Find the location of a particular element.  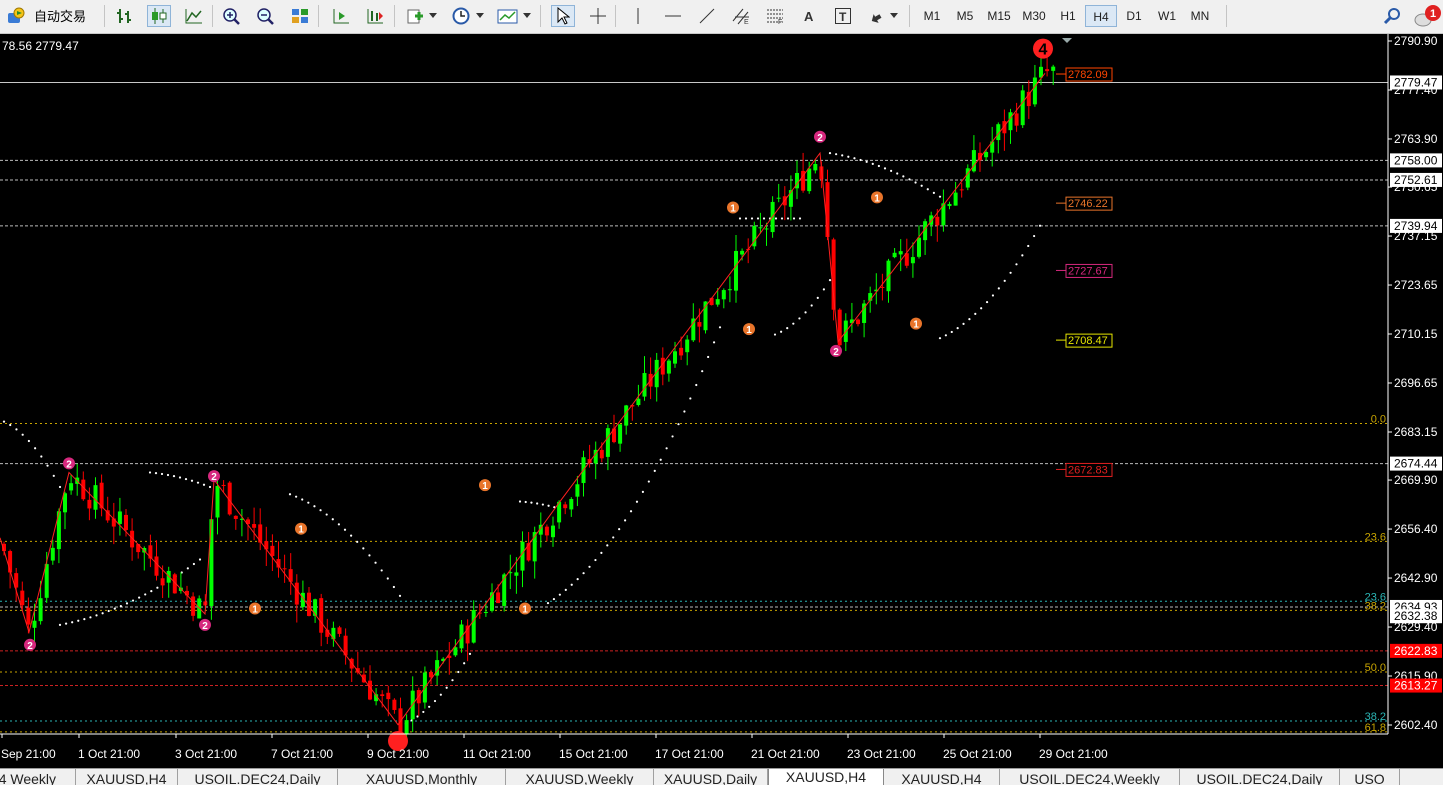

autoscroll-icon is located at coordinates (375, 16).